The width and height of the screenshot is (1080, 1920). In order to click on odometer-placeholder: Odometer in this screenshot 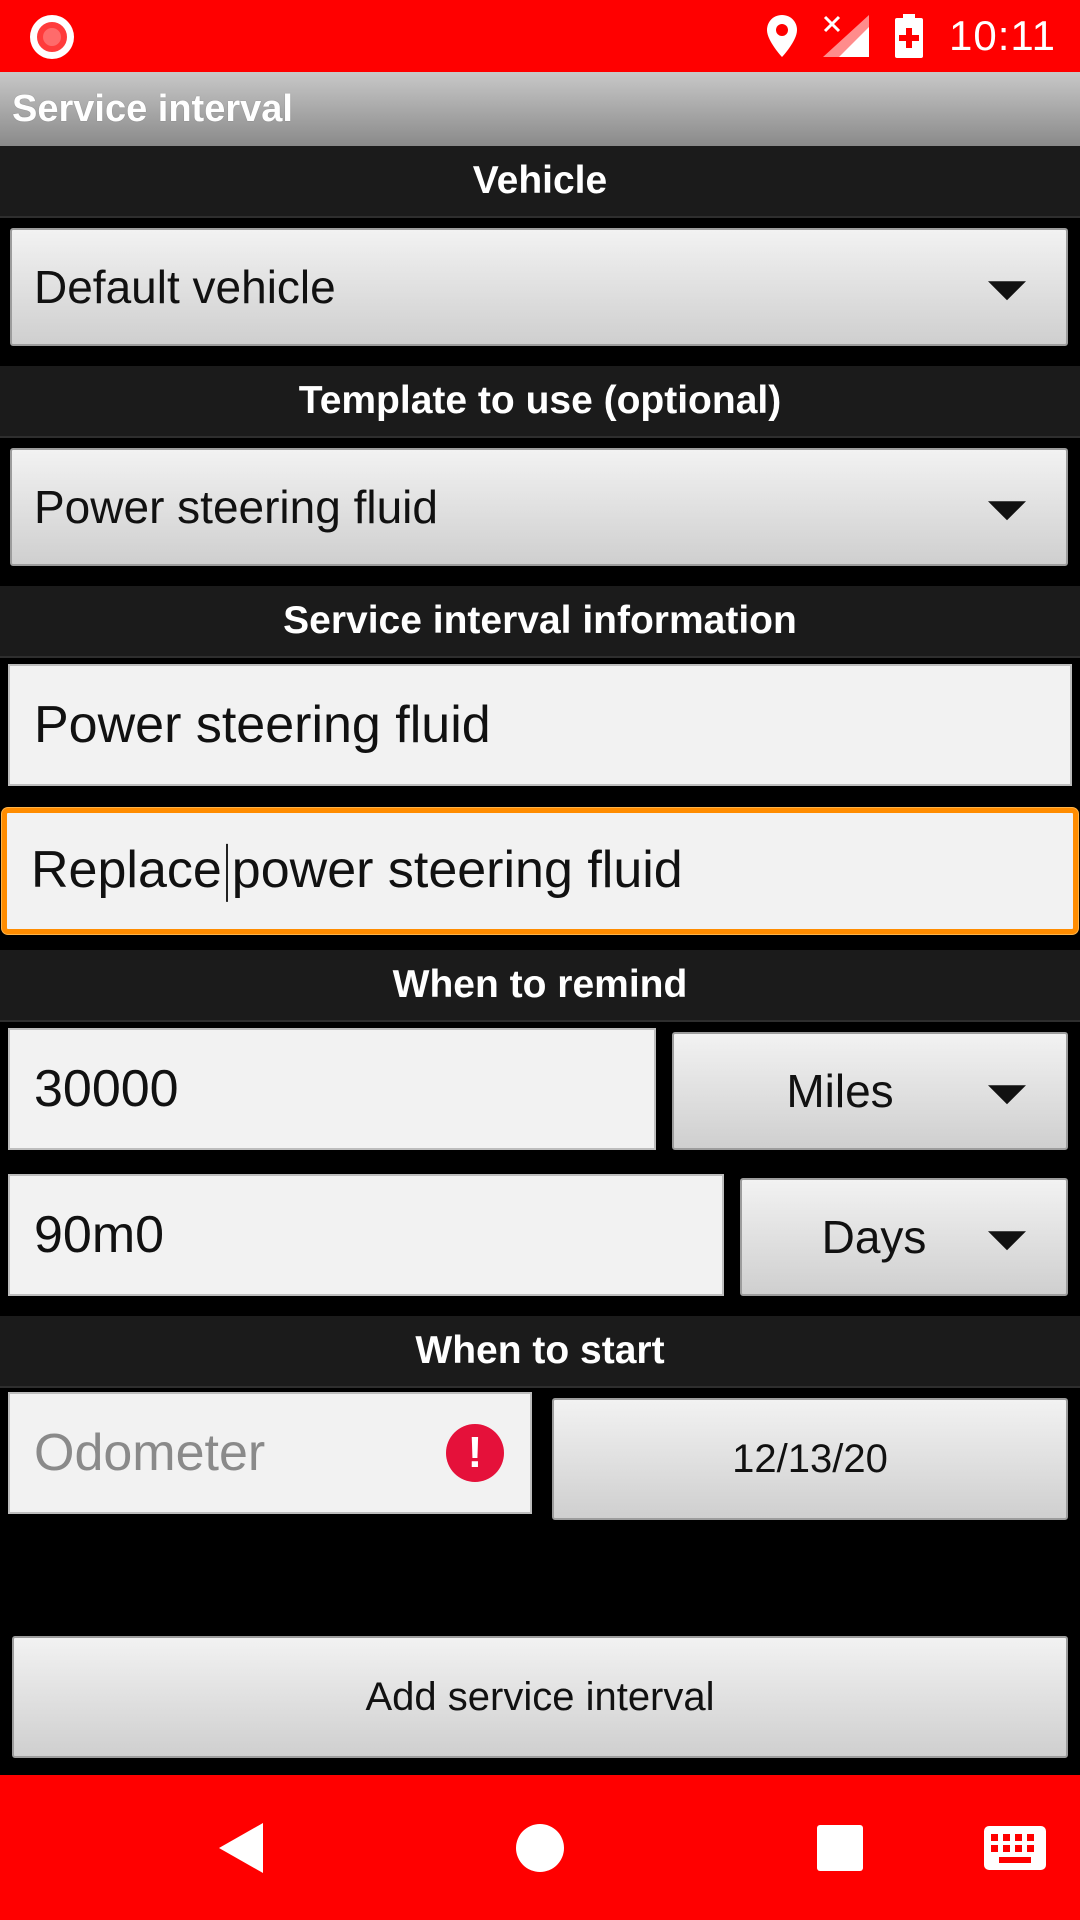, I will do `click(150, 1453)`.